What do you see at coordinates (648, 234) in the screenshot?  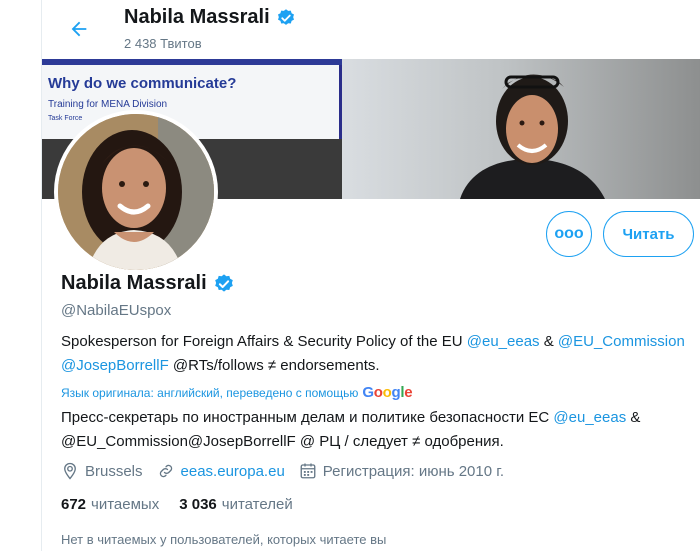 I see `follow-button: Читать` at bounding box center [648, 234].